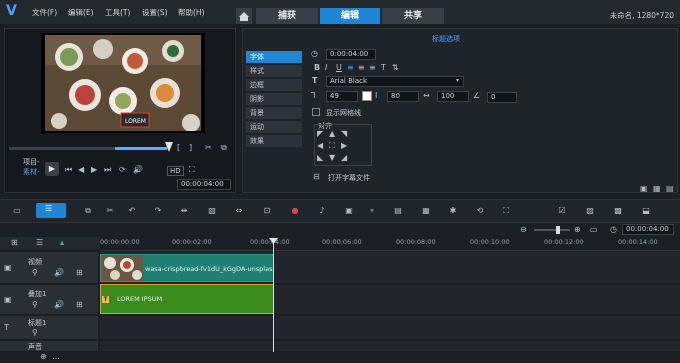 This screenshot has height=363, width=680. Describe the element at coordinates (657, 189) in the screenshot. I see `panel-icon-2: ▦` at that location.